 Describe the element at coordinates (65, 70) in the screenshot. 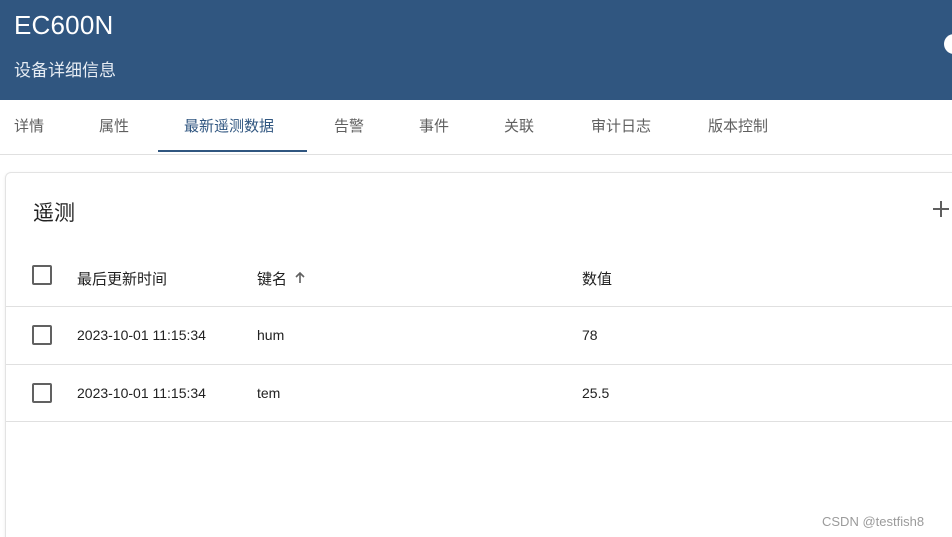

I see `device-subtitle: 设备详细信息` at that location.